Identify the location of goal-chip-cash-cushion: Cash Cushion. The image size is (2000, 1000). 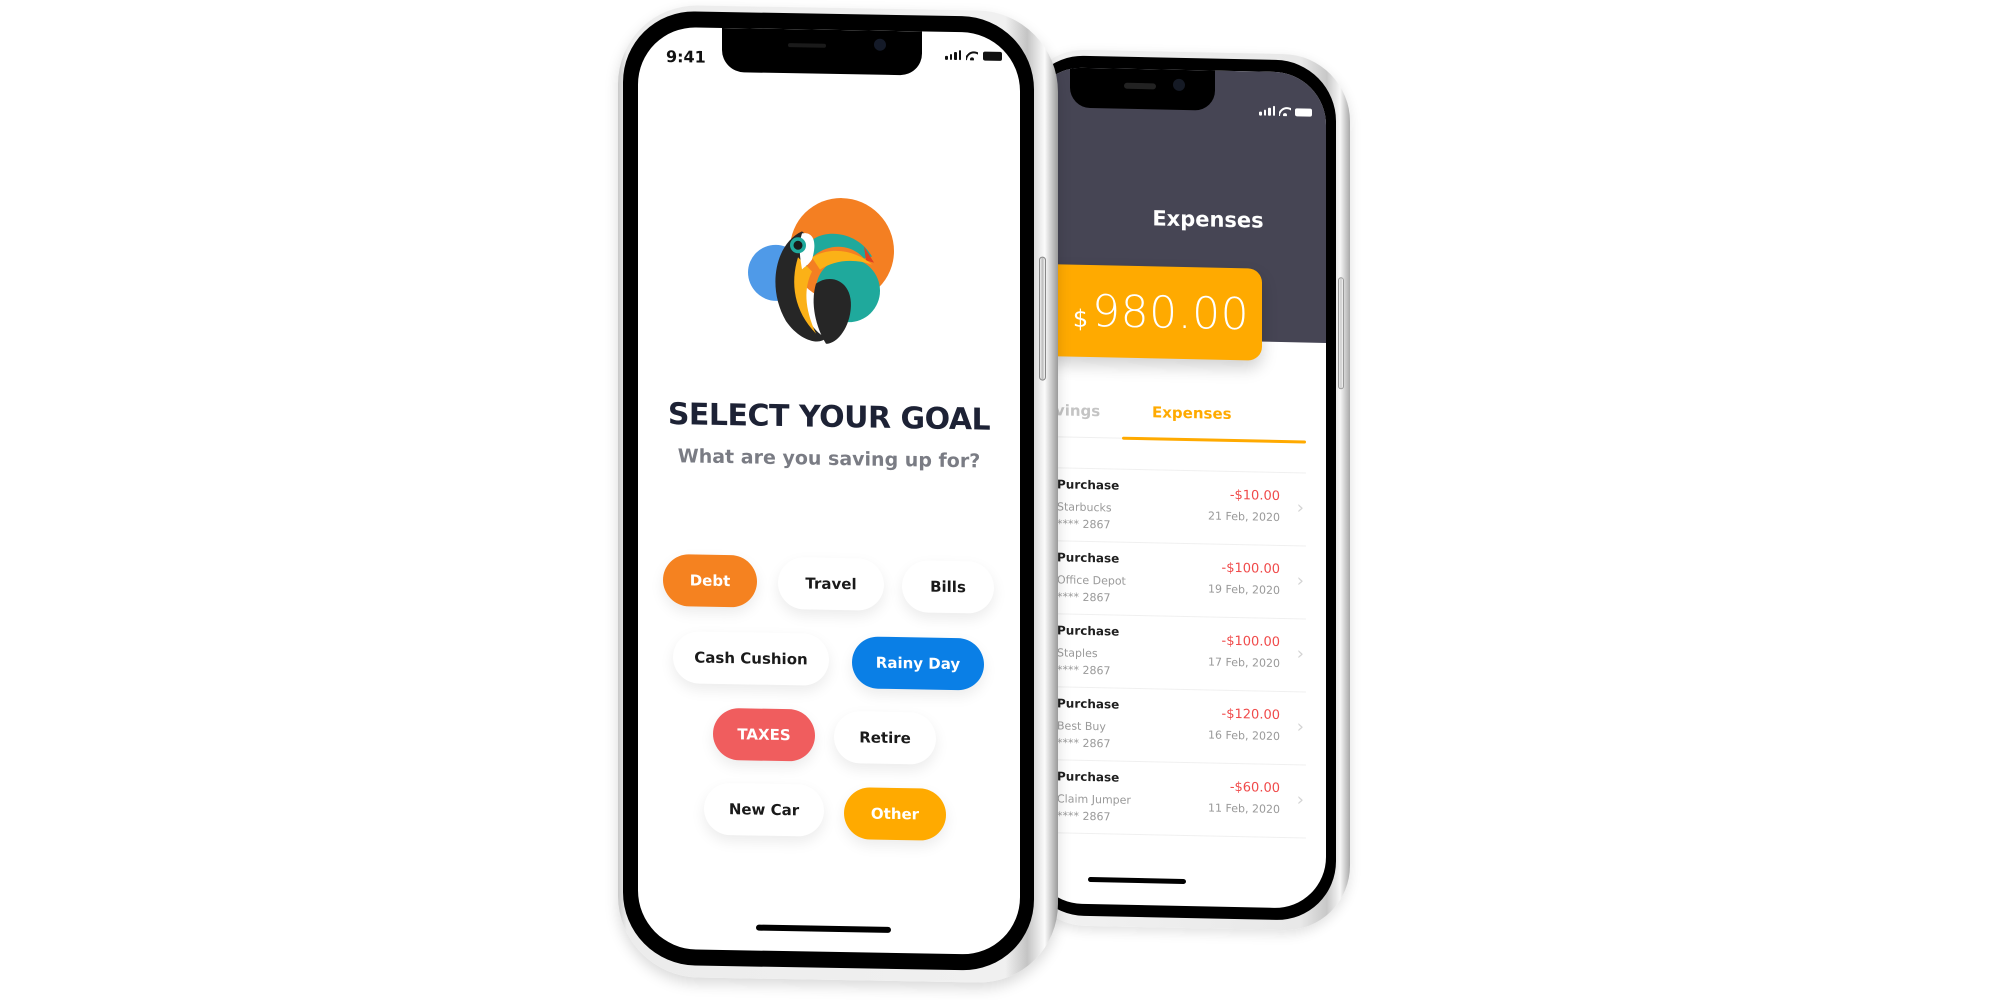
(751, 658).